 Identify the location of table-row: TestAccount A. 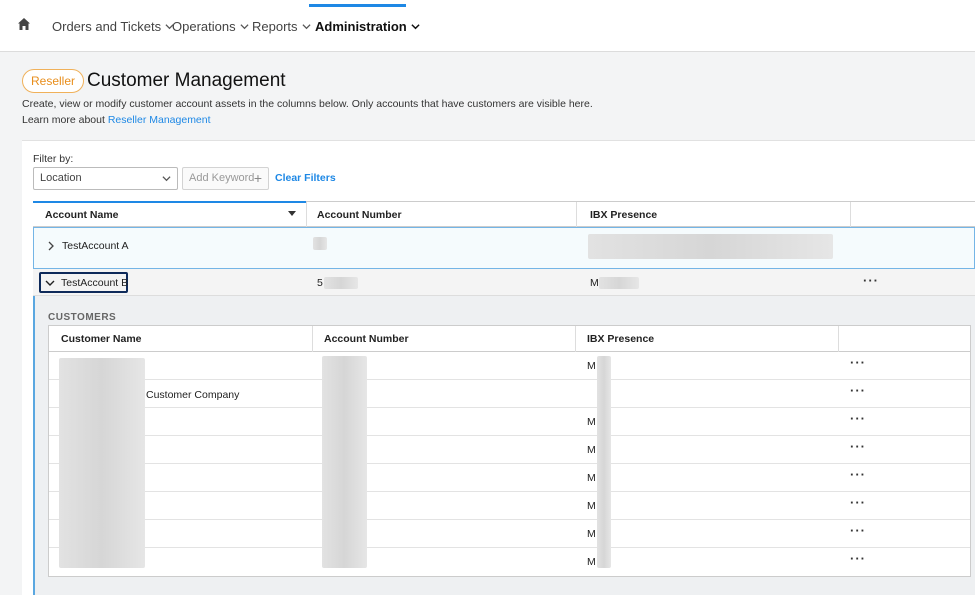
(504, 248).